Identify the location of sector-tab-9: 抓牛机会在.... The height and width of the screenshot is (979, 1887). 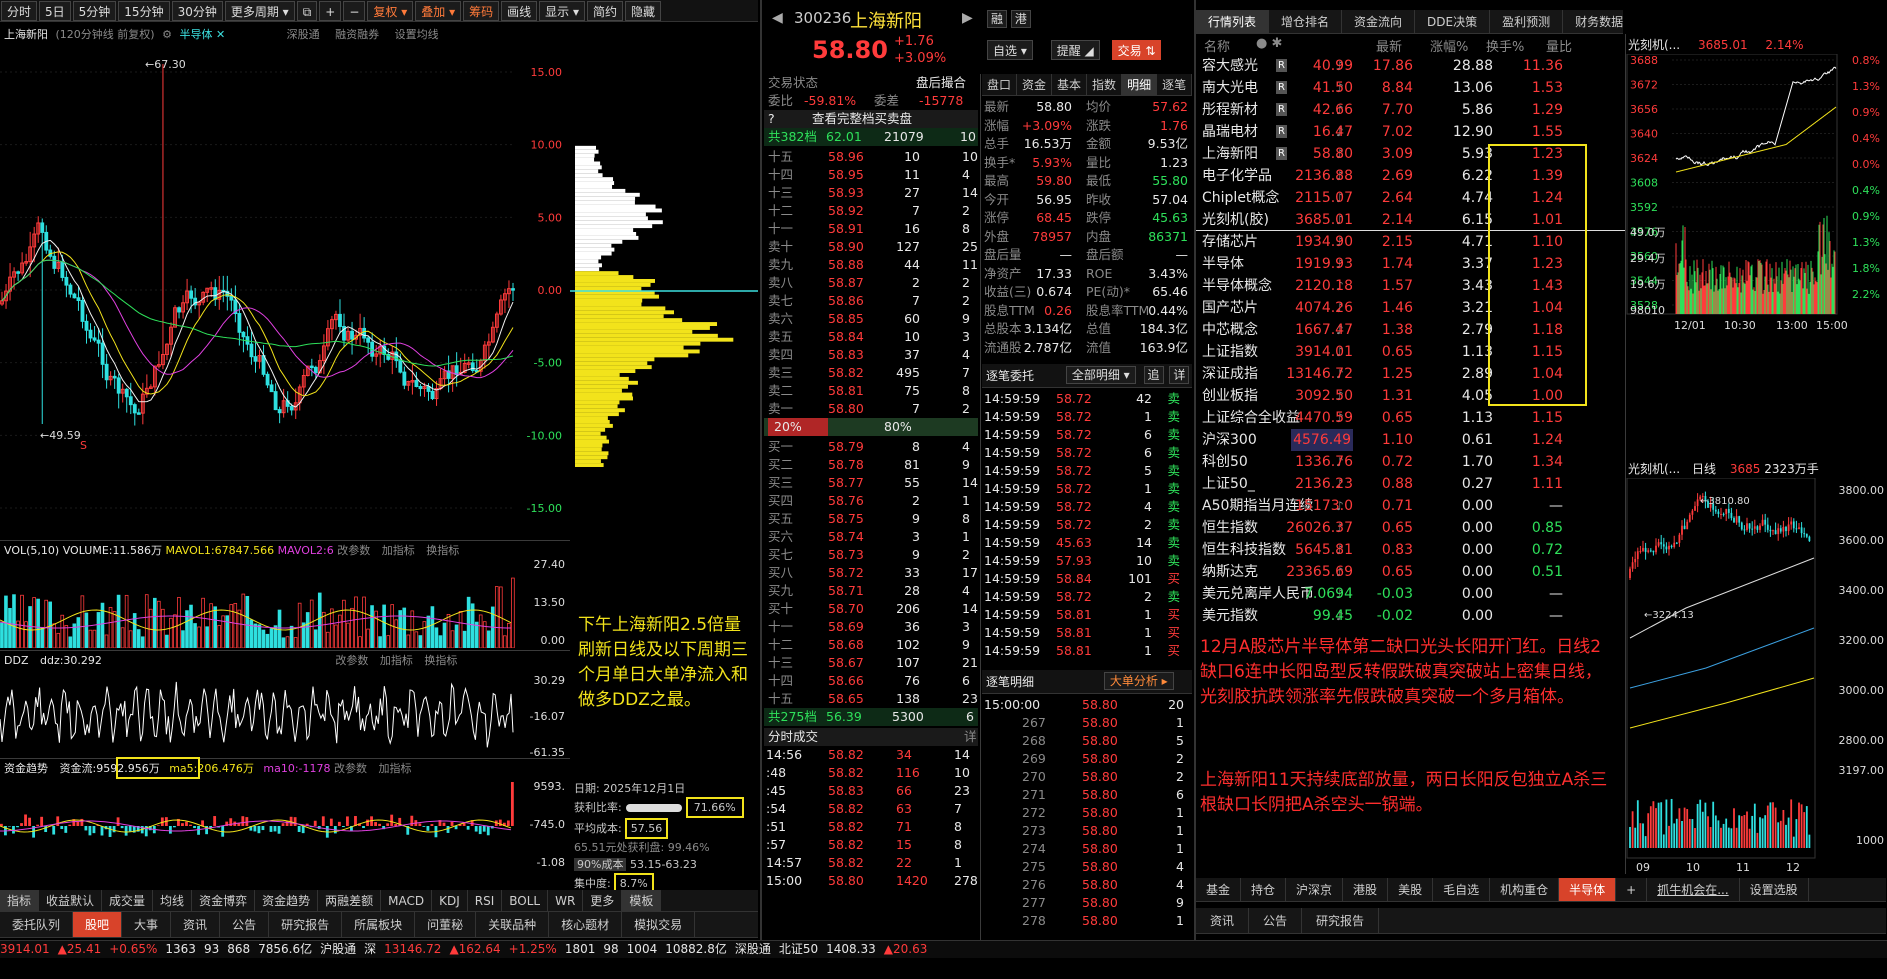
(1693, 890).